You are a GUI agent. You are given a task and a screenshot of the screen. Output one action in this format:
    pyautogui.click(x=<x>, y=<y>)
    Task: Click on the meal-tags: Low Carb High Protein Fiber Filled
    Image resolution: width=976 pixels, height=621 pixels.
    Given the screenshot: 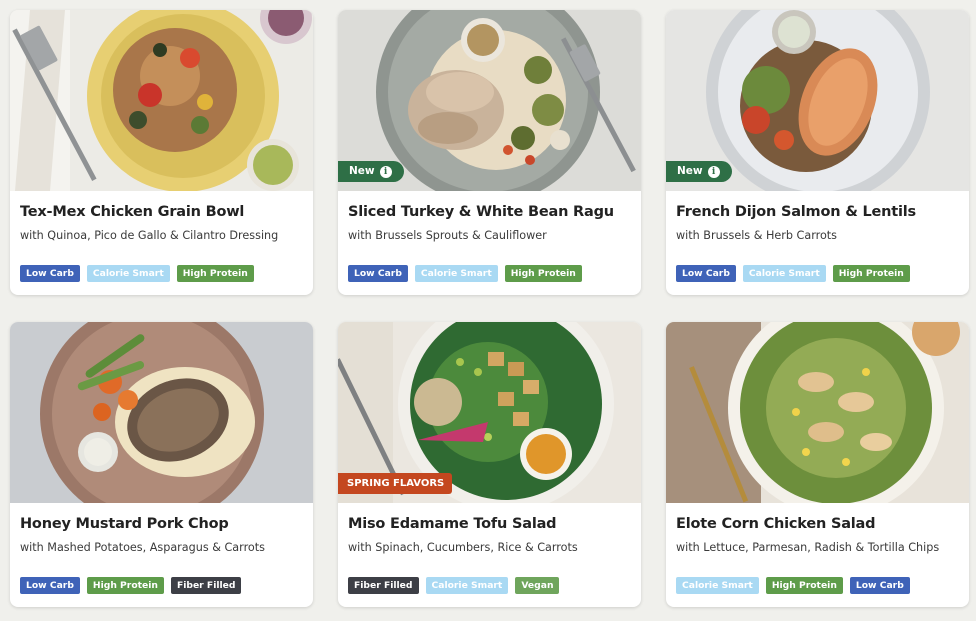 What is the action you would take?
    pyautogui.click(x=131, y=585)
    